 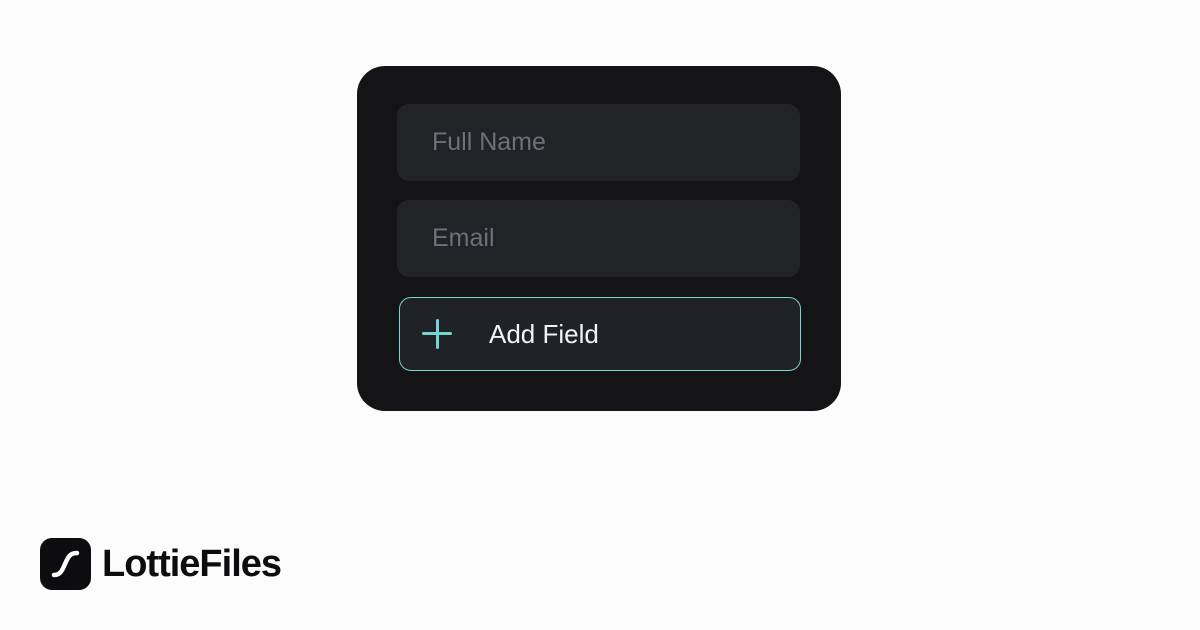 I want to click on full-name-input, so click(x=616, y=142).